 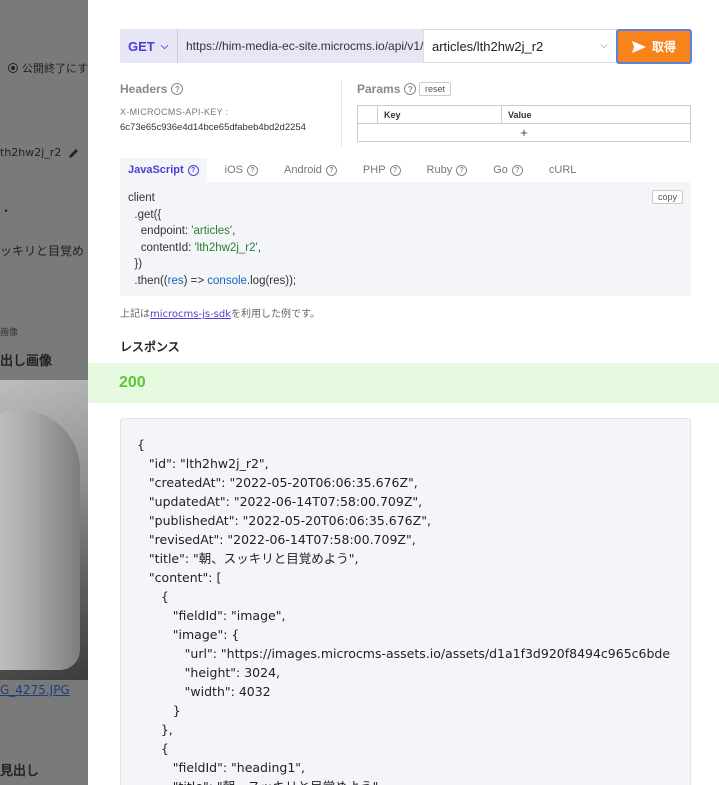 What do you see at coordinates (155, 729) in the screenshot?
I see `response-line: },` at bounding box center [155, 729].